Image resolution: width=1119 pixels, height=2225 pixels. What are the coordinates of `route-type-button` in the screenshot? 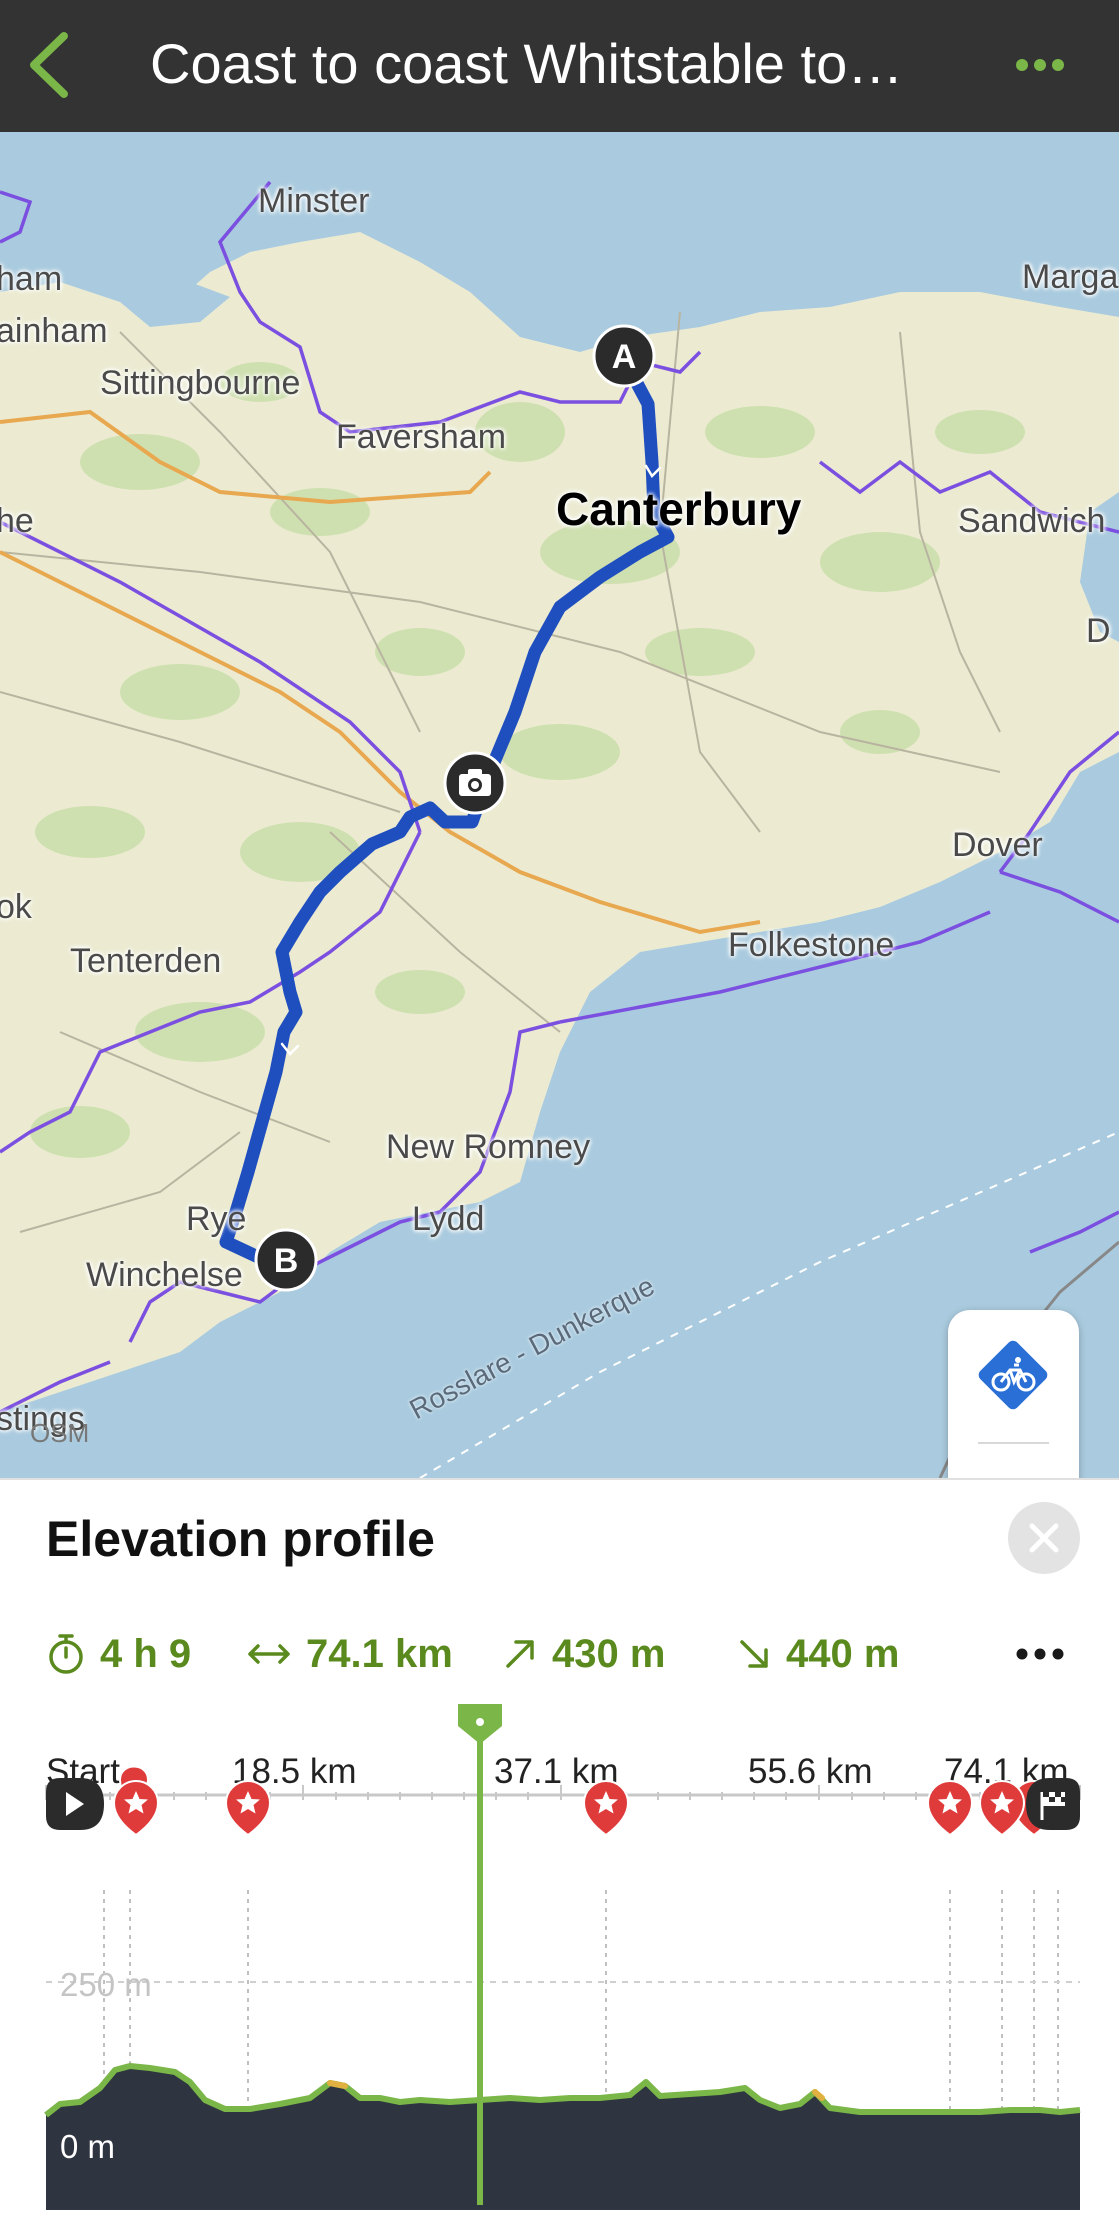 It's located at (1013, 1375).